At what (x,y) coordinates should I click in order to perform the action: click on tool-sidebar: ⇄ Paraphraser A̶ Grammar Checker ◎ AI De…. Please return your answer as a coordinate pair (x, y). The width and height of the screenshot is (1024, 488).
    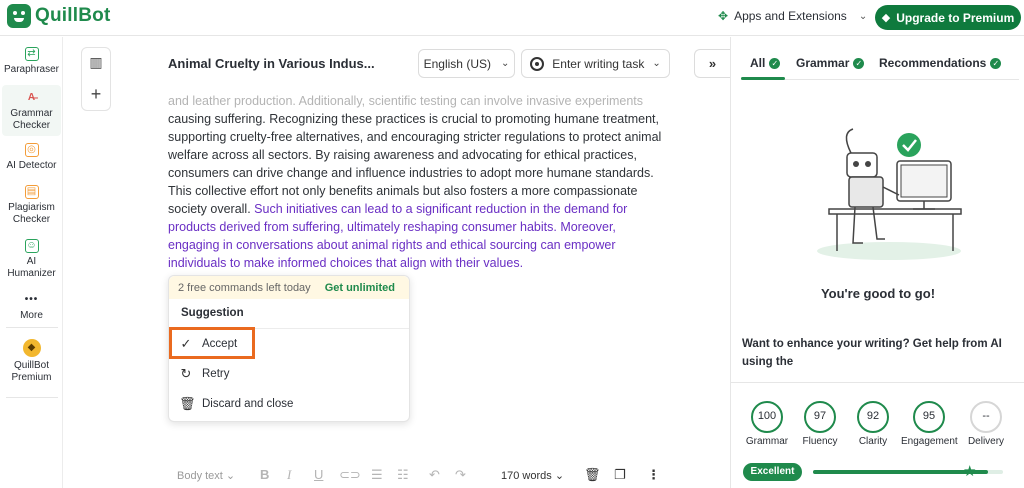
    Looking at the image, I should click on (31, 262).